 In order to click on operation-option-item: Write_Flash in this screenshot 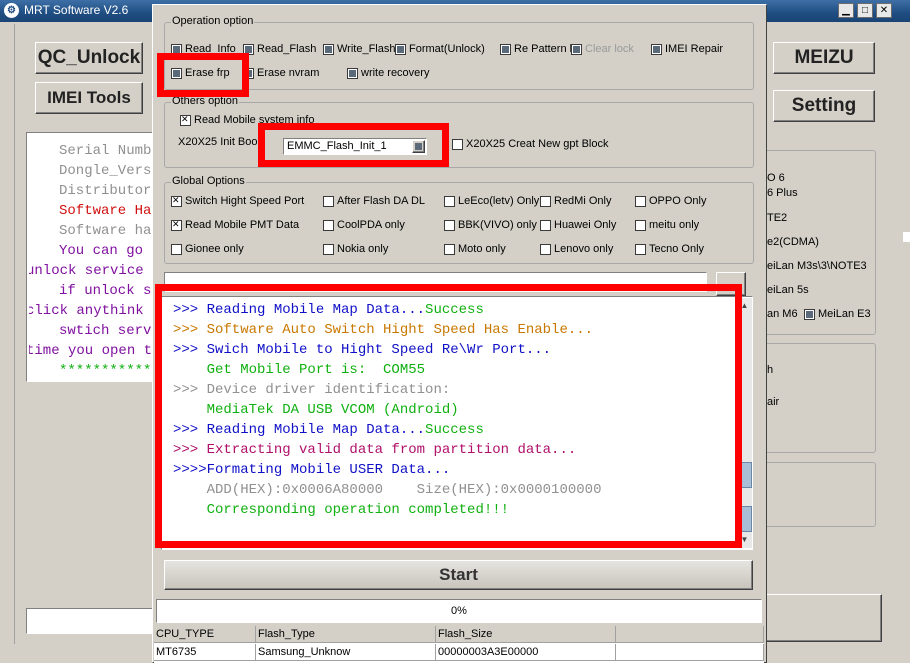, I will do `click(359, 49)`.